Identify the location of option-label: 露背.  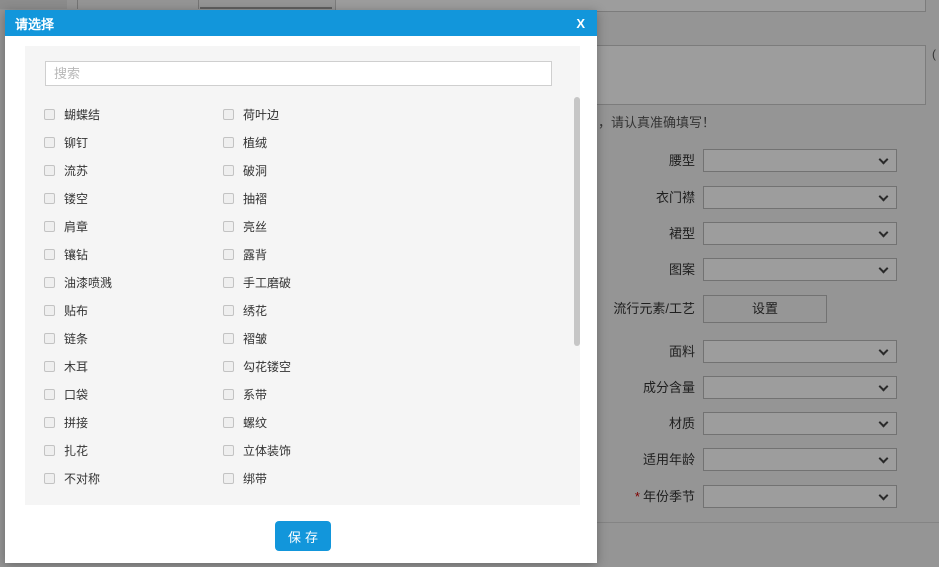
(255, 254).